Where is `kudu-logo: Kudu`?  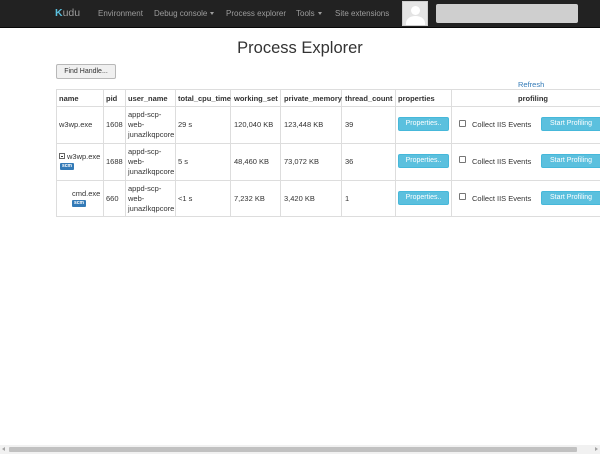
kudu-logo: Kudu is located at coordinates (67, 13).